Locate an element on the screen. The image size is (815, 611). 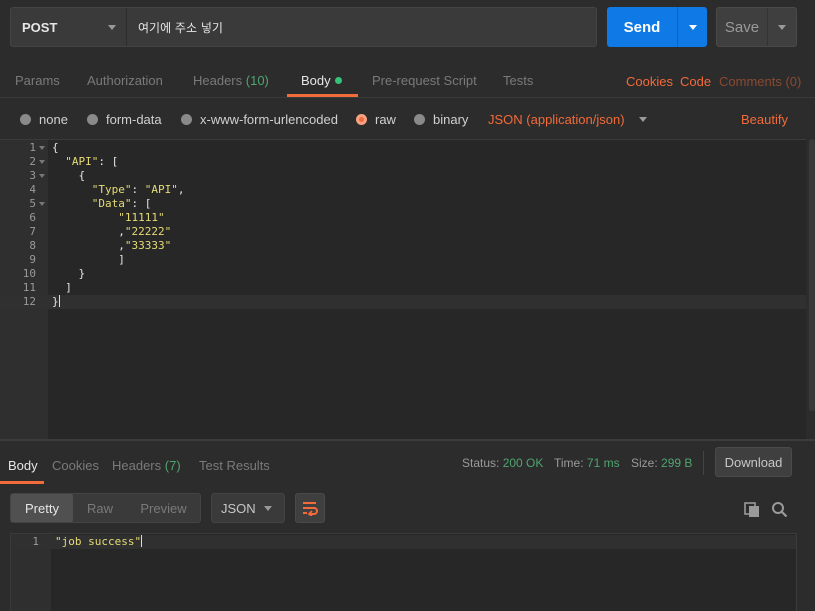
save-button: Save is located at coordinates (742, 27).